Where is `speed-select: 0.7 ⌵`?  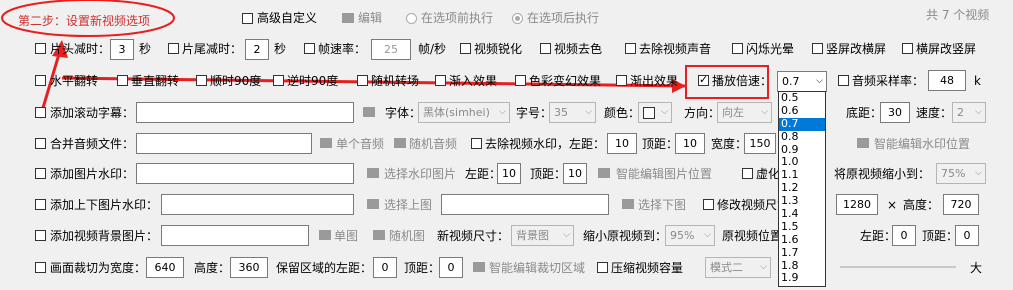 speed-select: 0.7 ⌵ is located at coordinates (802, 81).